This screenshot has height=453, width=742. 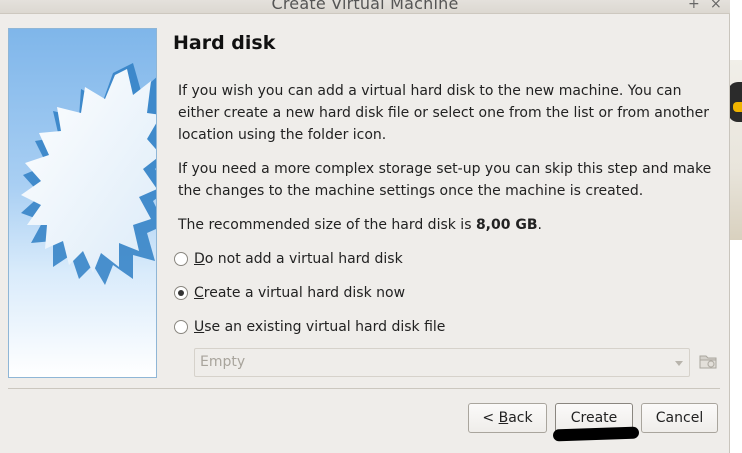 What do you see at coordinates (506, 225) in the screenshot?
I see `recommended-size-value: 8,00 GB` at bounding box center [506, 225].